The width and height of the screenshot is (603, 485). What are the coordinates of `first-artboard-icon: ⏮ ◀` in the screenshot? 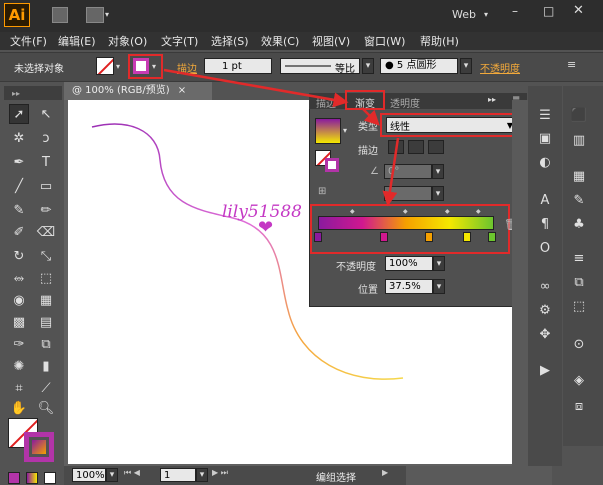 It's located at (132, 473).